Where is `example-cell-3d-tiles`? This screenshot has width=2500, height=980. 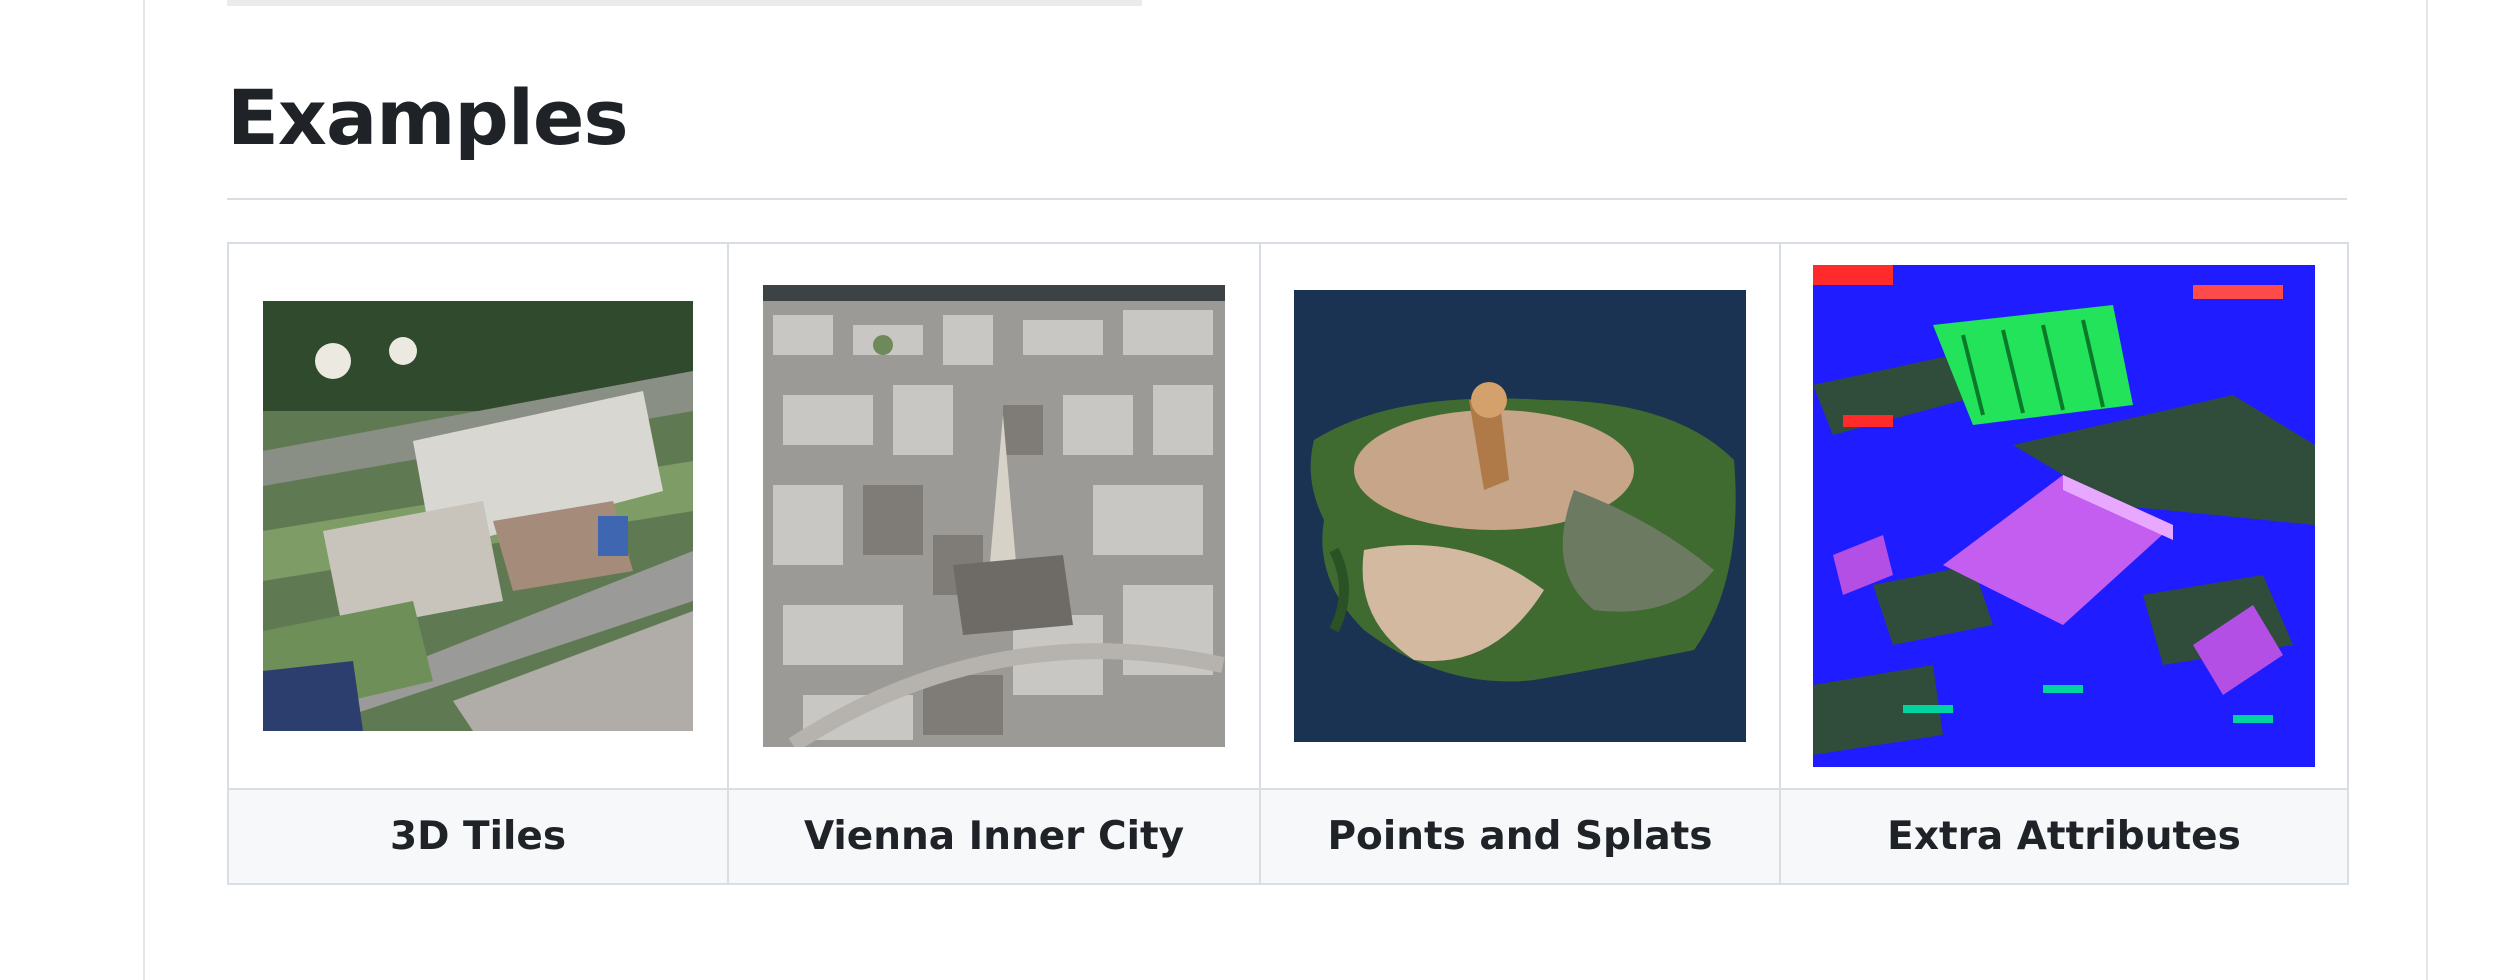 example-cell-3d-tiles is located at coordinates (478, 516).